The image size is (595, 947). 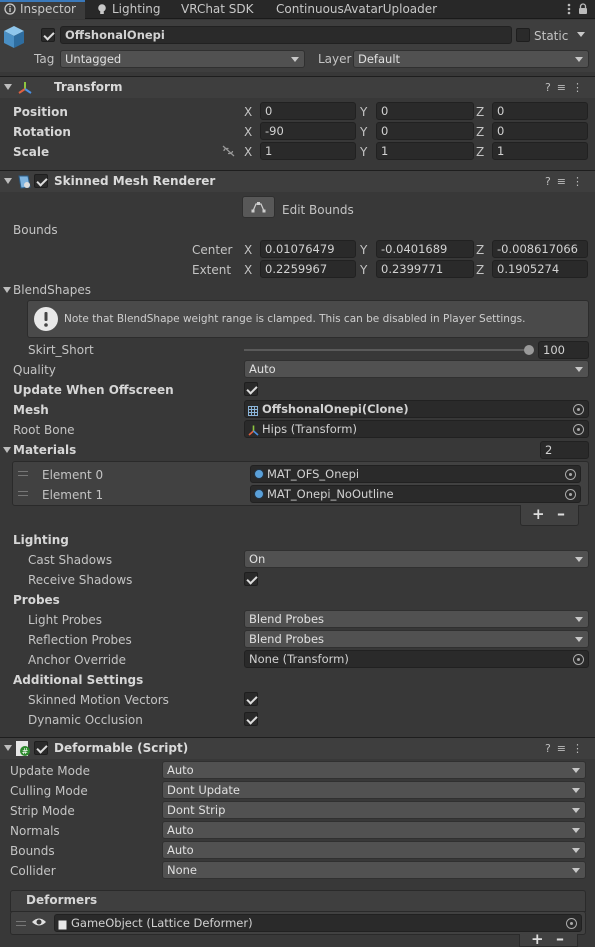 I want to click on deformable-update-mode-dropdown: Auto, so click(x=374, y=770).